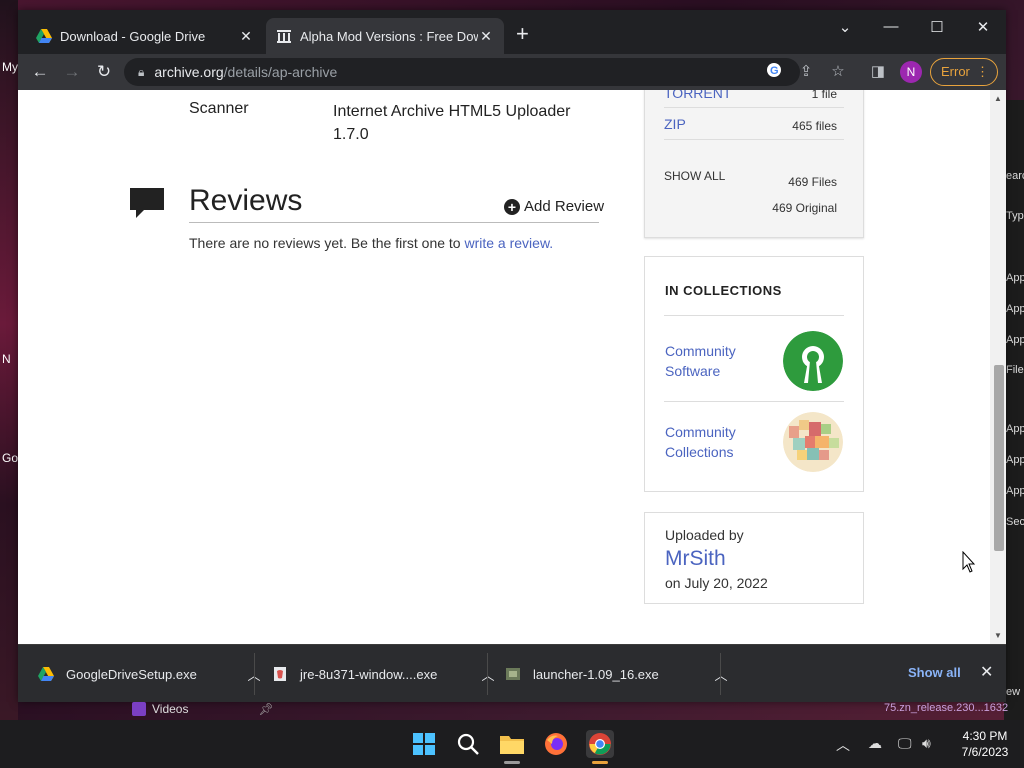  What do you see at coordinates (891, 26) in the screenshot?
I see `minimize-icon: —` at bounding box center [891, 26].